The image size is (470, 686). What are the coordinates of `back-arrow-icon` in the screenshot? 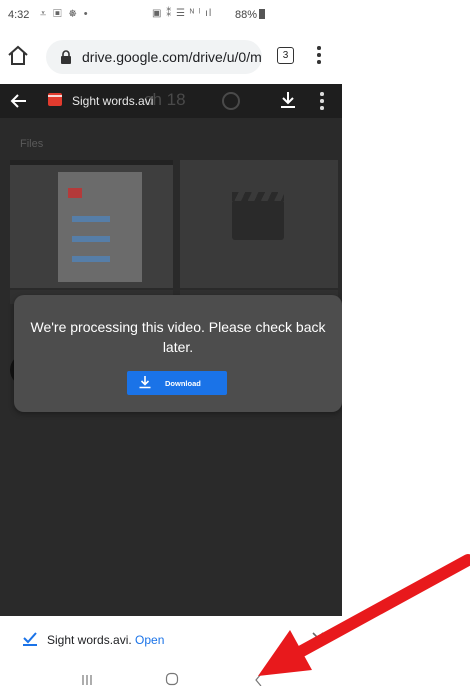 It's located at (19, 101).